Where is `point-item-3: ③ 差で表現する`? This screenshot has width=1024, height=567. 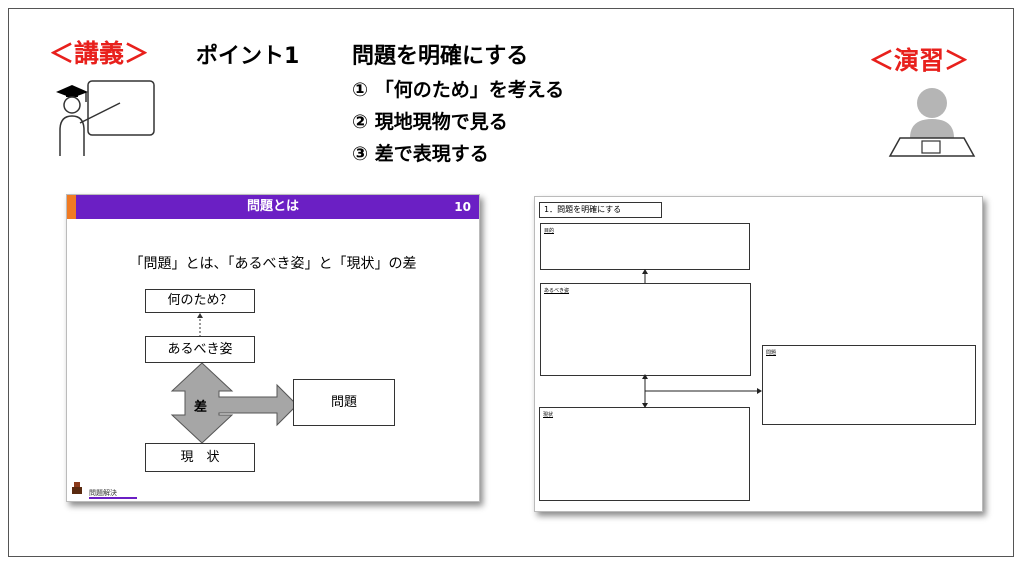
point-item-3: ③ 差で表現する is located at coordinates (420, 154).